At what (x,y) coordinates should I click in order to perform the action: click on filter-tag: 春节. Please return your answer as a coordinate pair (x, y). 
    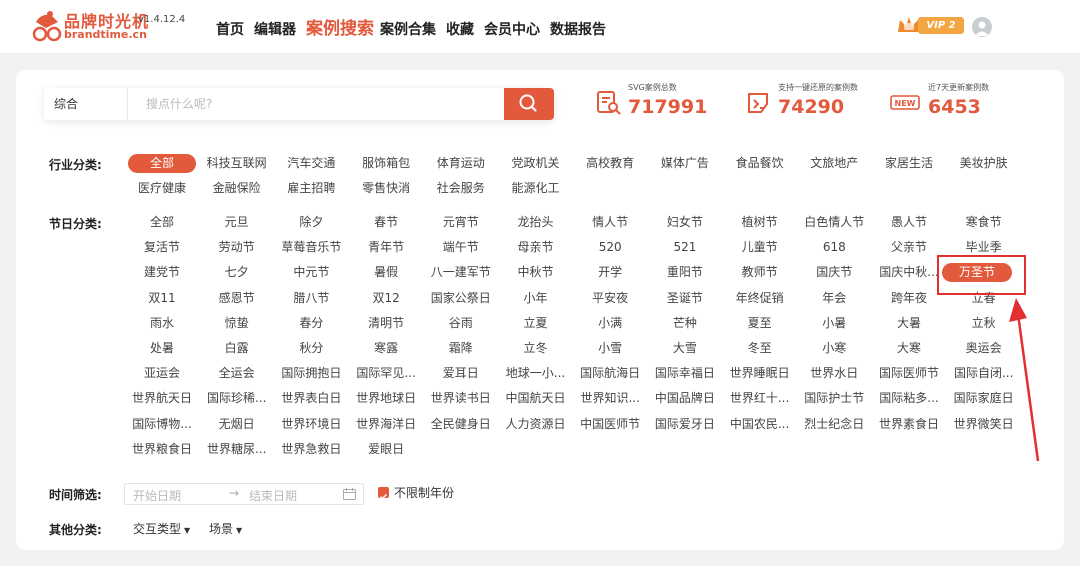
    Looking at the image, I should click on (386, 222).